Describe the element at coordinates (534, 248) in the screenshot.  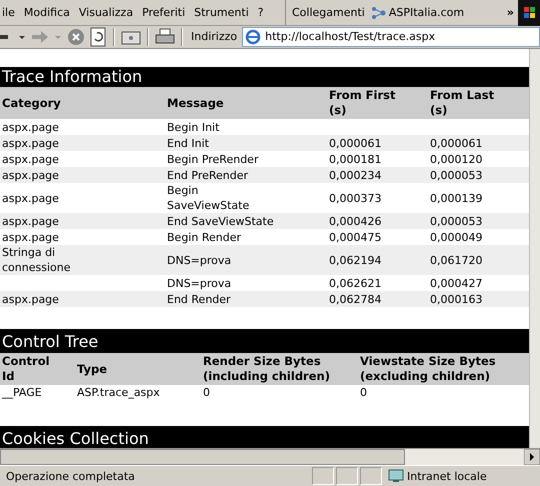
I see `vertical-scrollbar` at that location.